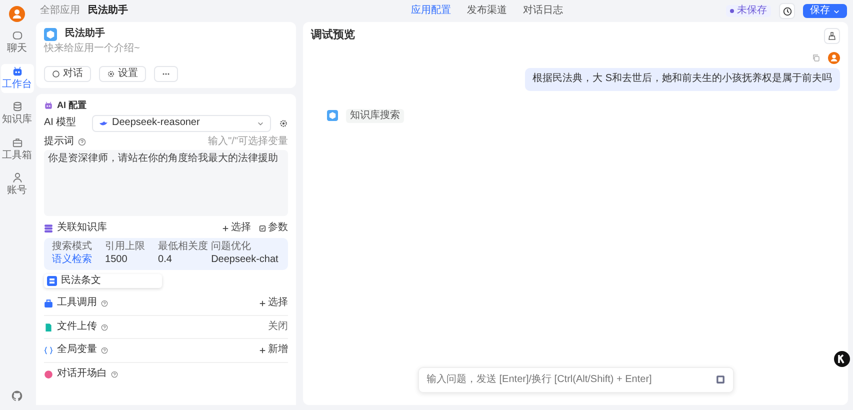 The height and width of the screenshot is (410, 853). I want to click on section-title: AI 配置, so click(72, 106).